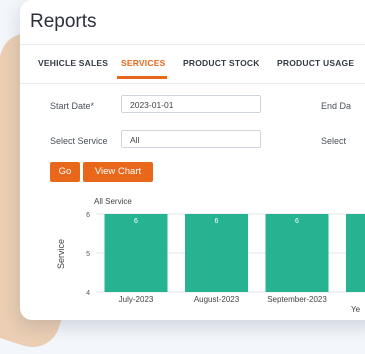 The image size is (365, 354). What do you see at coordinates (136, 299) in the screenshot?
I see `x-tick-label: July-2023` at bounding box center [136, 299].